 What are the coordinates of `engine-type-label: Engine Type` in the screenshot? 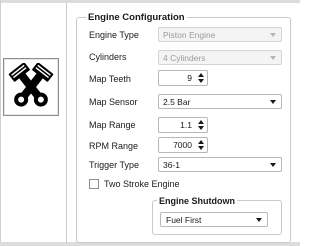 It's located at (114, 35).